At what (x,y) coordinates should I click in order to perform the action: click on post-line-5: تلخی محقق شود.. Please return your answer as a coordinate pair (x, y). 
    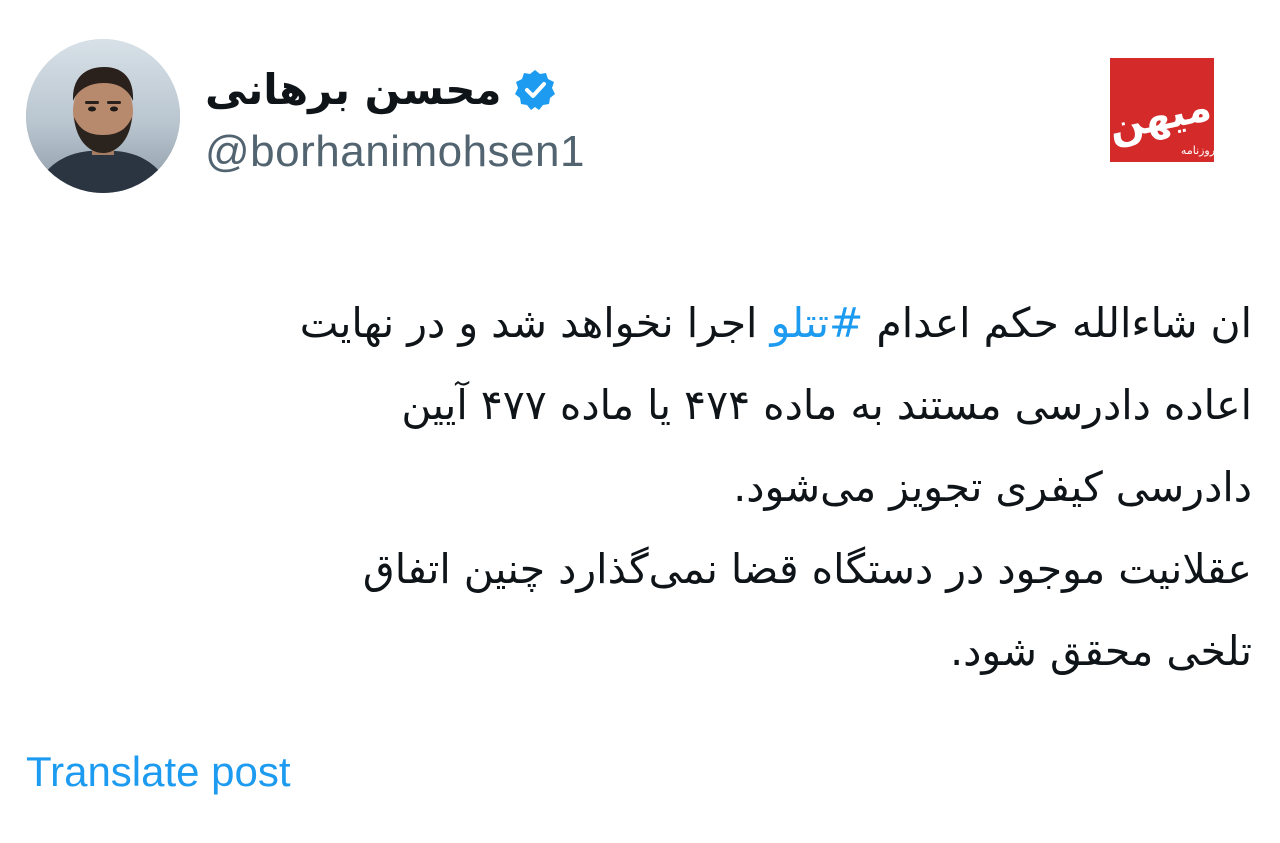
    Looking at the image, I should click on (1101, 651).